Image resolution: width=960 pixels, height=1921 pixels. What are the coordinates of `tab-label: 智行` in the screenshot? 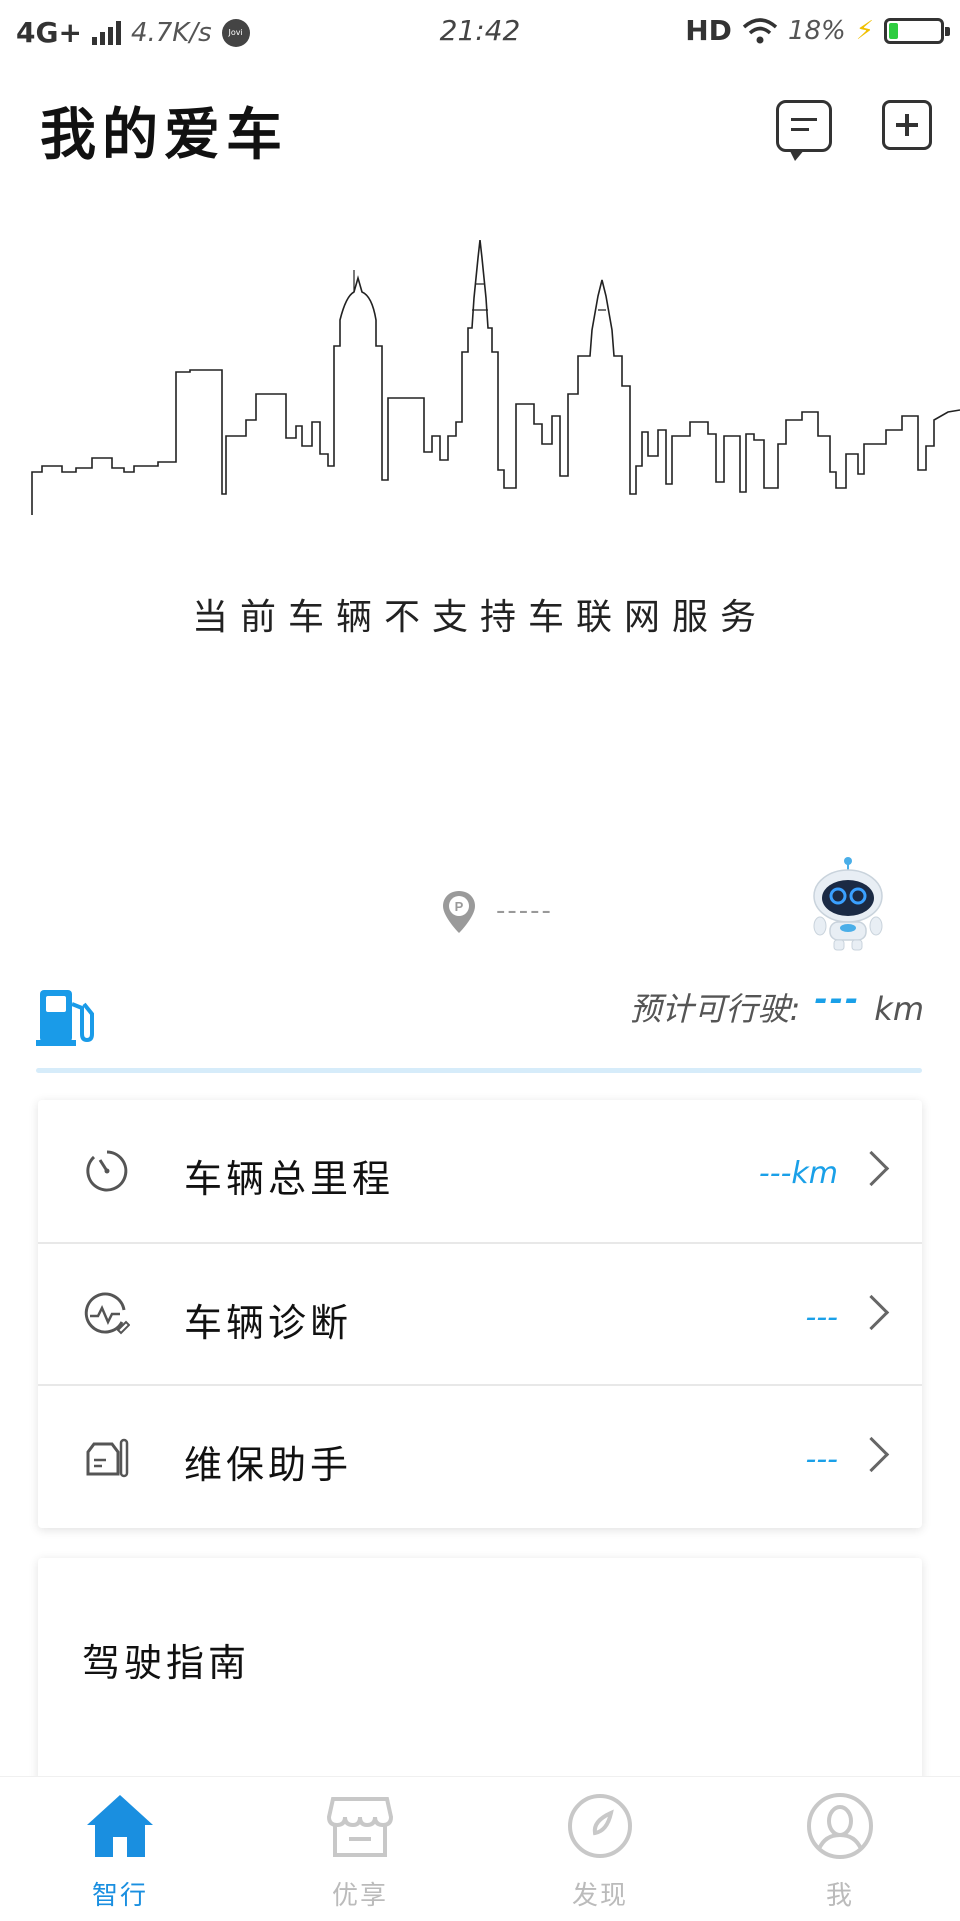 It's located at (119, 1896).